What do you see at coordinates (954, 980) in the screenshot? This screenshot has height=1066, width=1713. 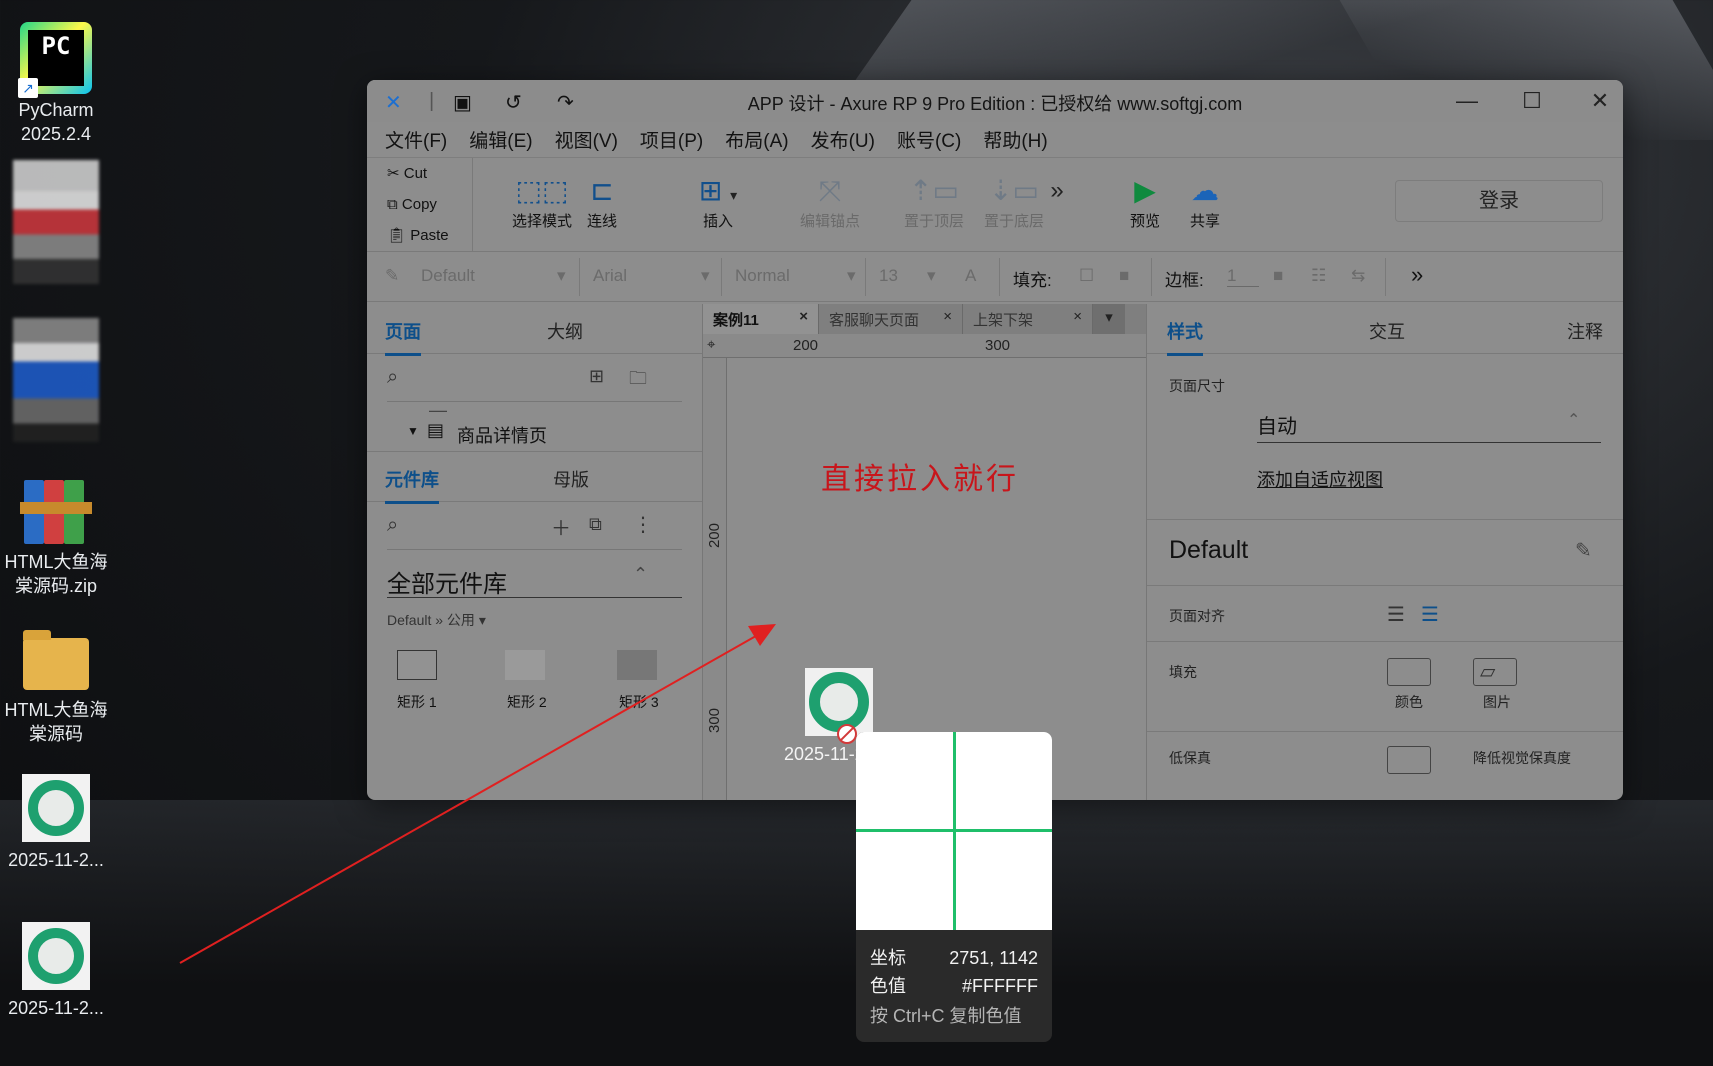 I see `picker-info: 坐标 2751, 1142 色值 #FFFFFF 按 Ctrl+C 复制色值` at bounding box center [954, 980].